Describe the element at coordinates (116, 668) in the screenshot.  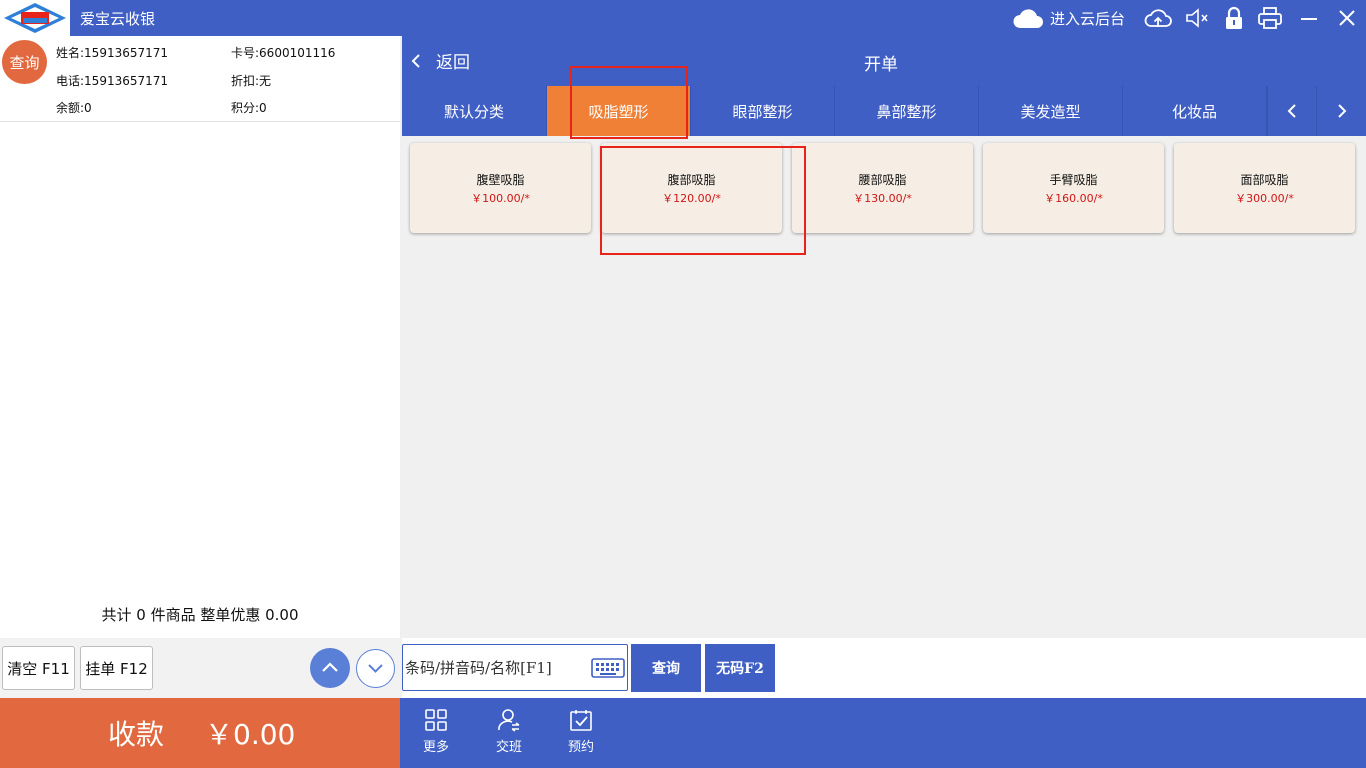
I see `hold-order-button: 挂单 F12` at that location.